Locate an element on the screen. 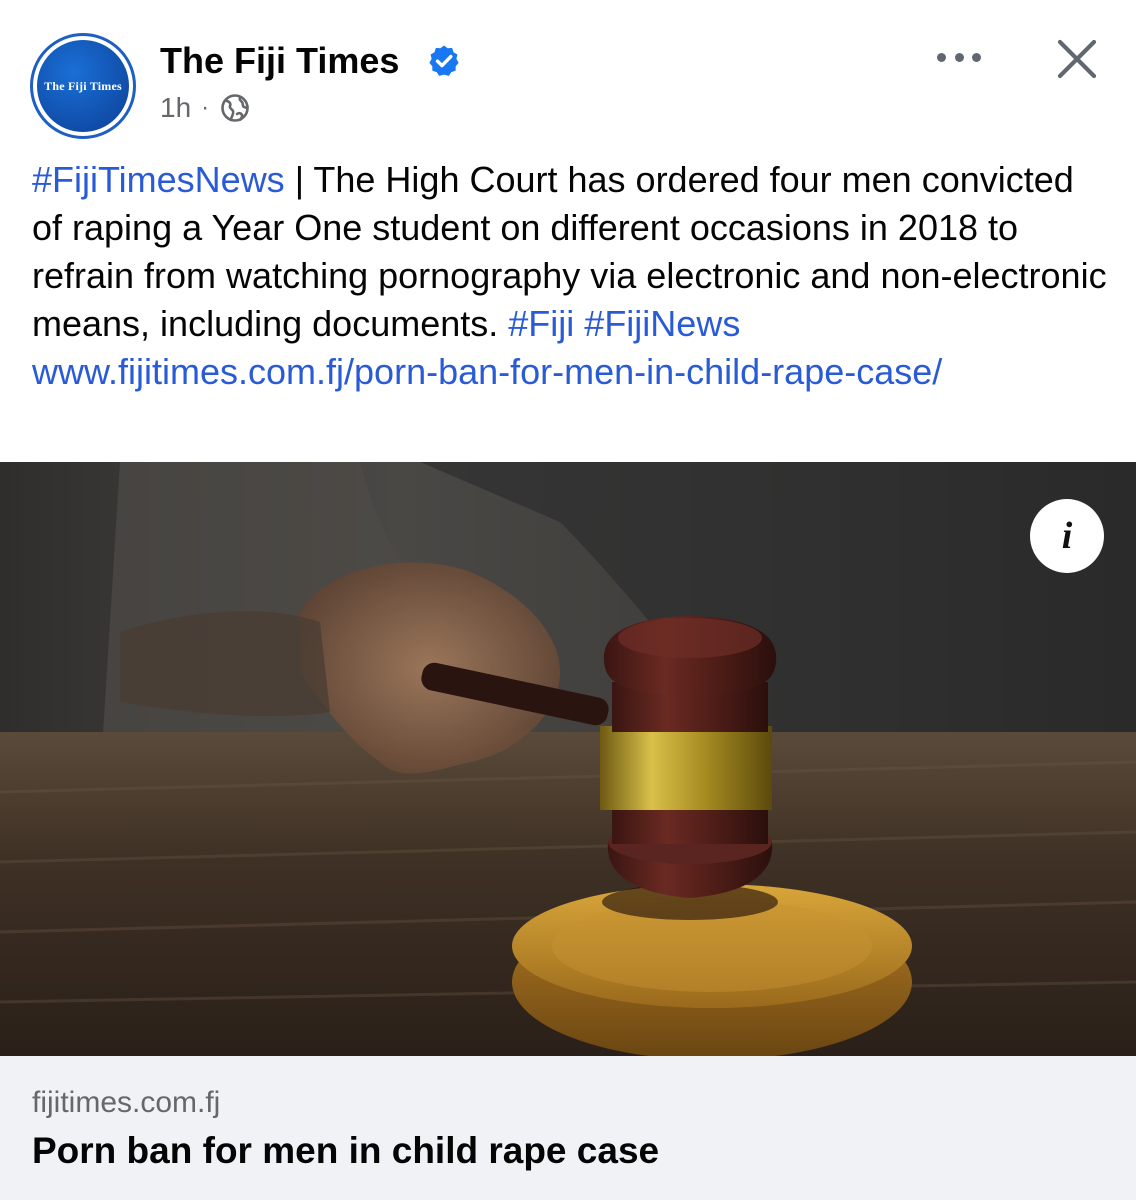 The height and width of the screenshot is (1200, 1136). avatar-logo: The Fiji Times is located at coordinates (83, 86).